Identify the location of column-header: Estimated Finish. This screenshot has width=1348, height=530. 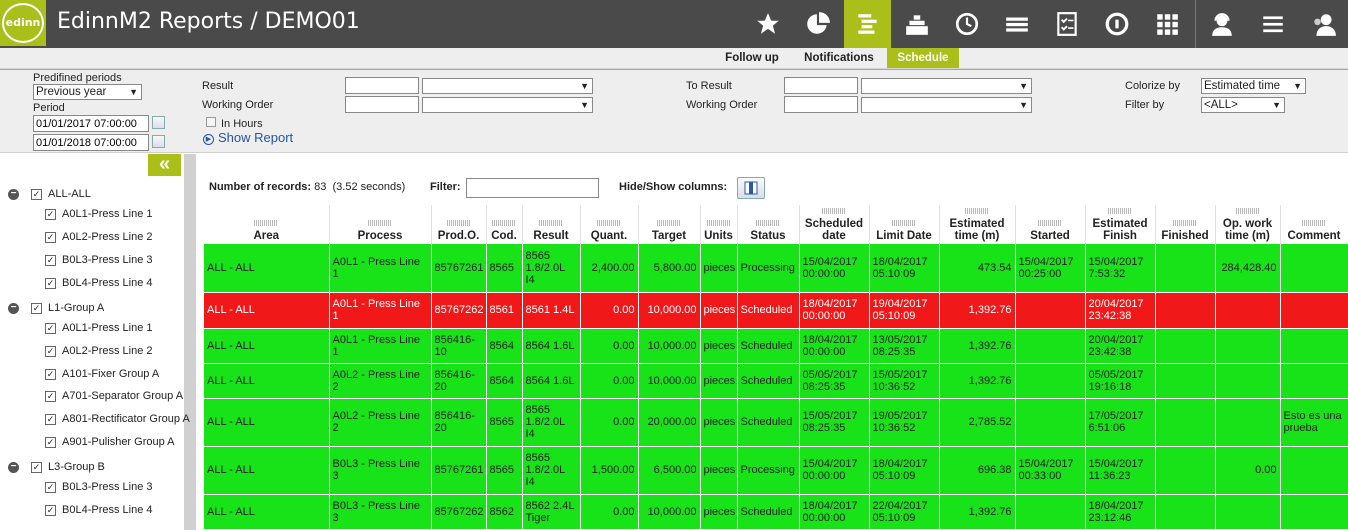
(1120, 224).